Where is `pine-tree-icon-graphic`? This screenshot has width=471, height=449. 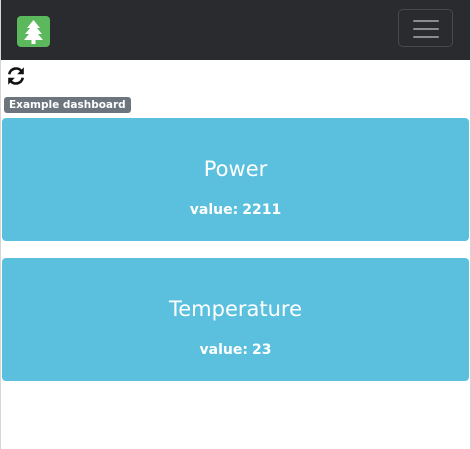
pine-tree-icon-graphic is located at coordinates (33, 32).